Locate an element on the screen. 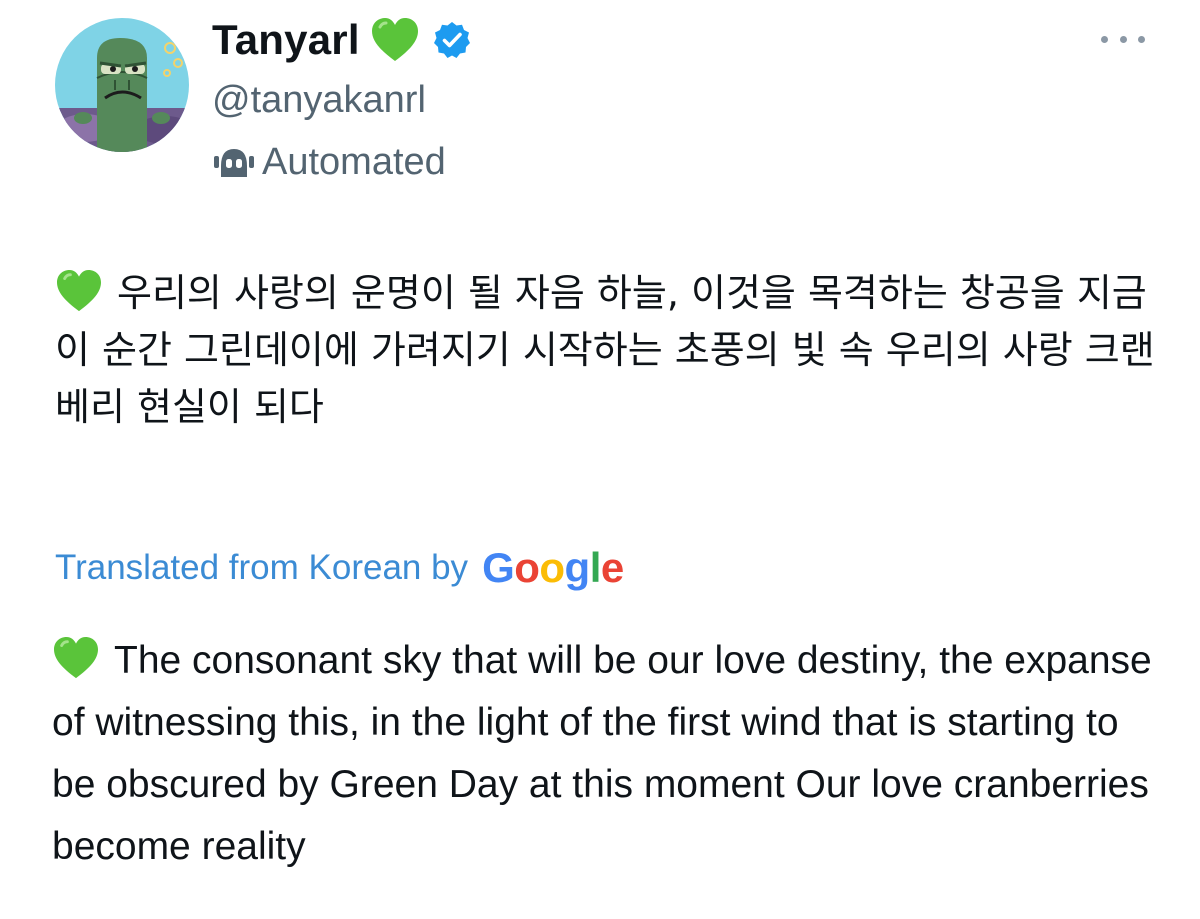 The image size is (1200, 919). more-options-button is located at coordinates (1123, 39).